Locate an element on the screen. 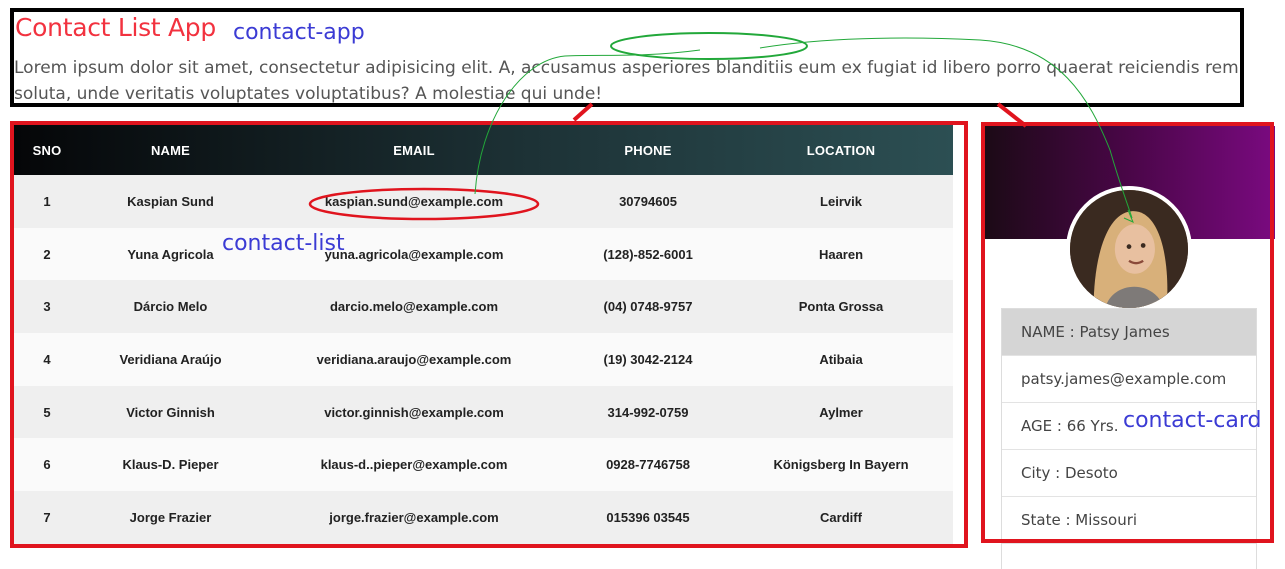 This screenshot has width=1285, height=569. column-header-location: LOCATION is located at coordinates (841, 150).